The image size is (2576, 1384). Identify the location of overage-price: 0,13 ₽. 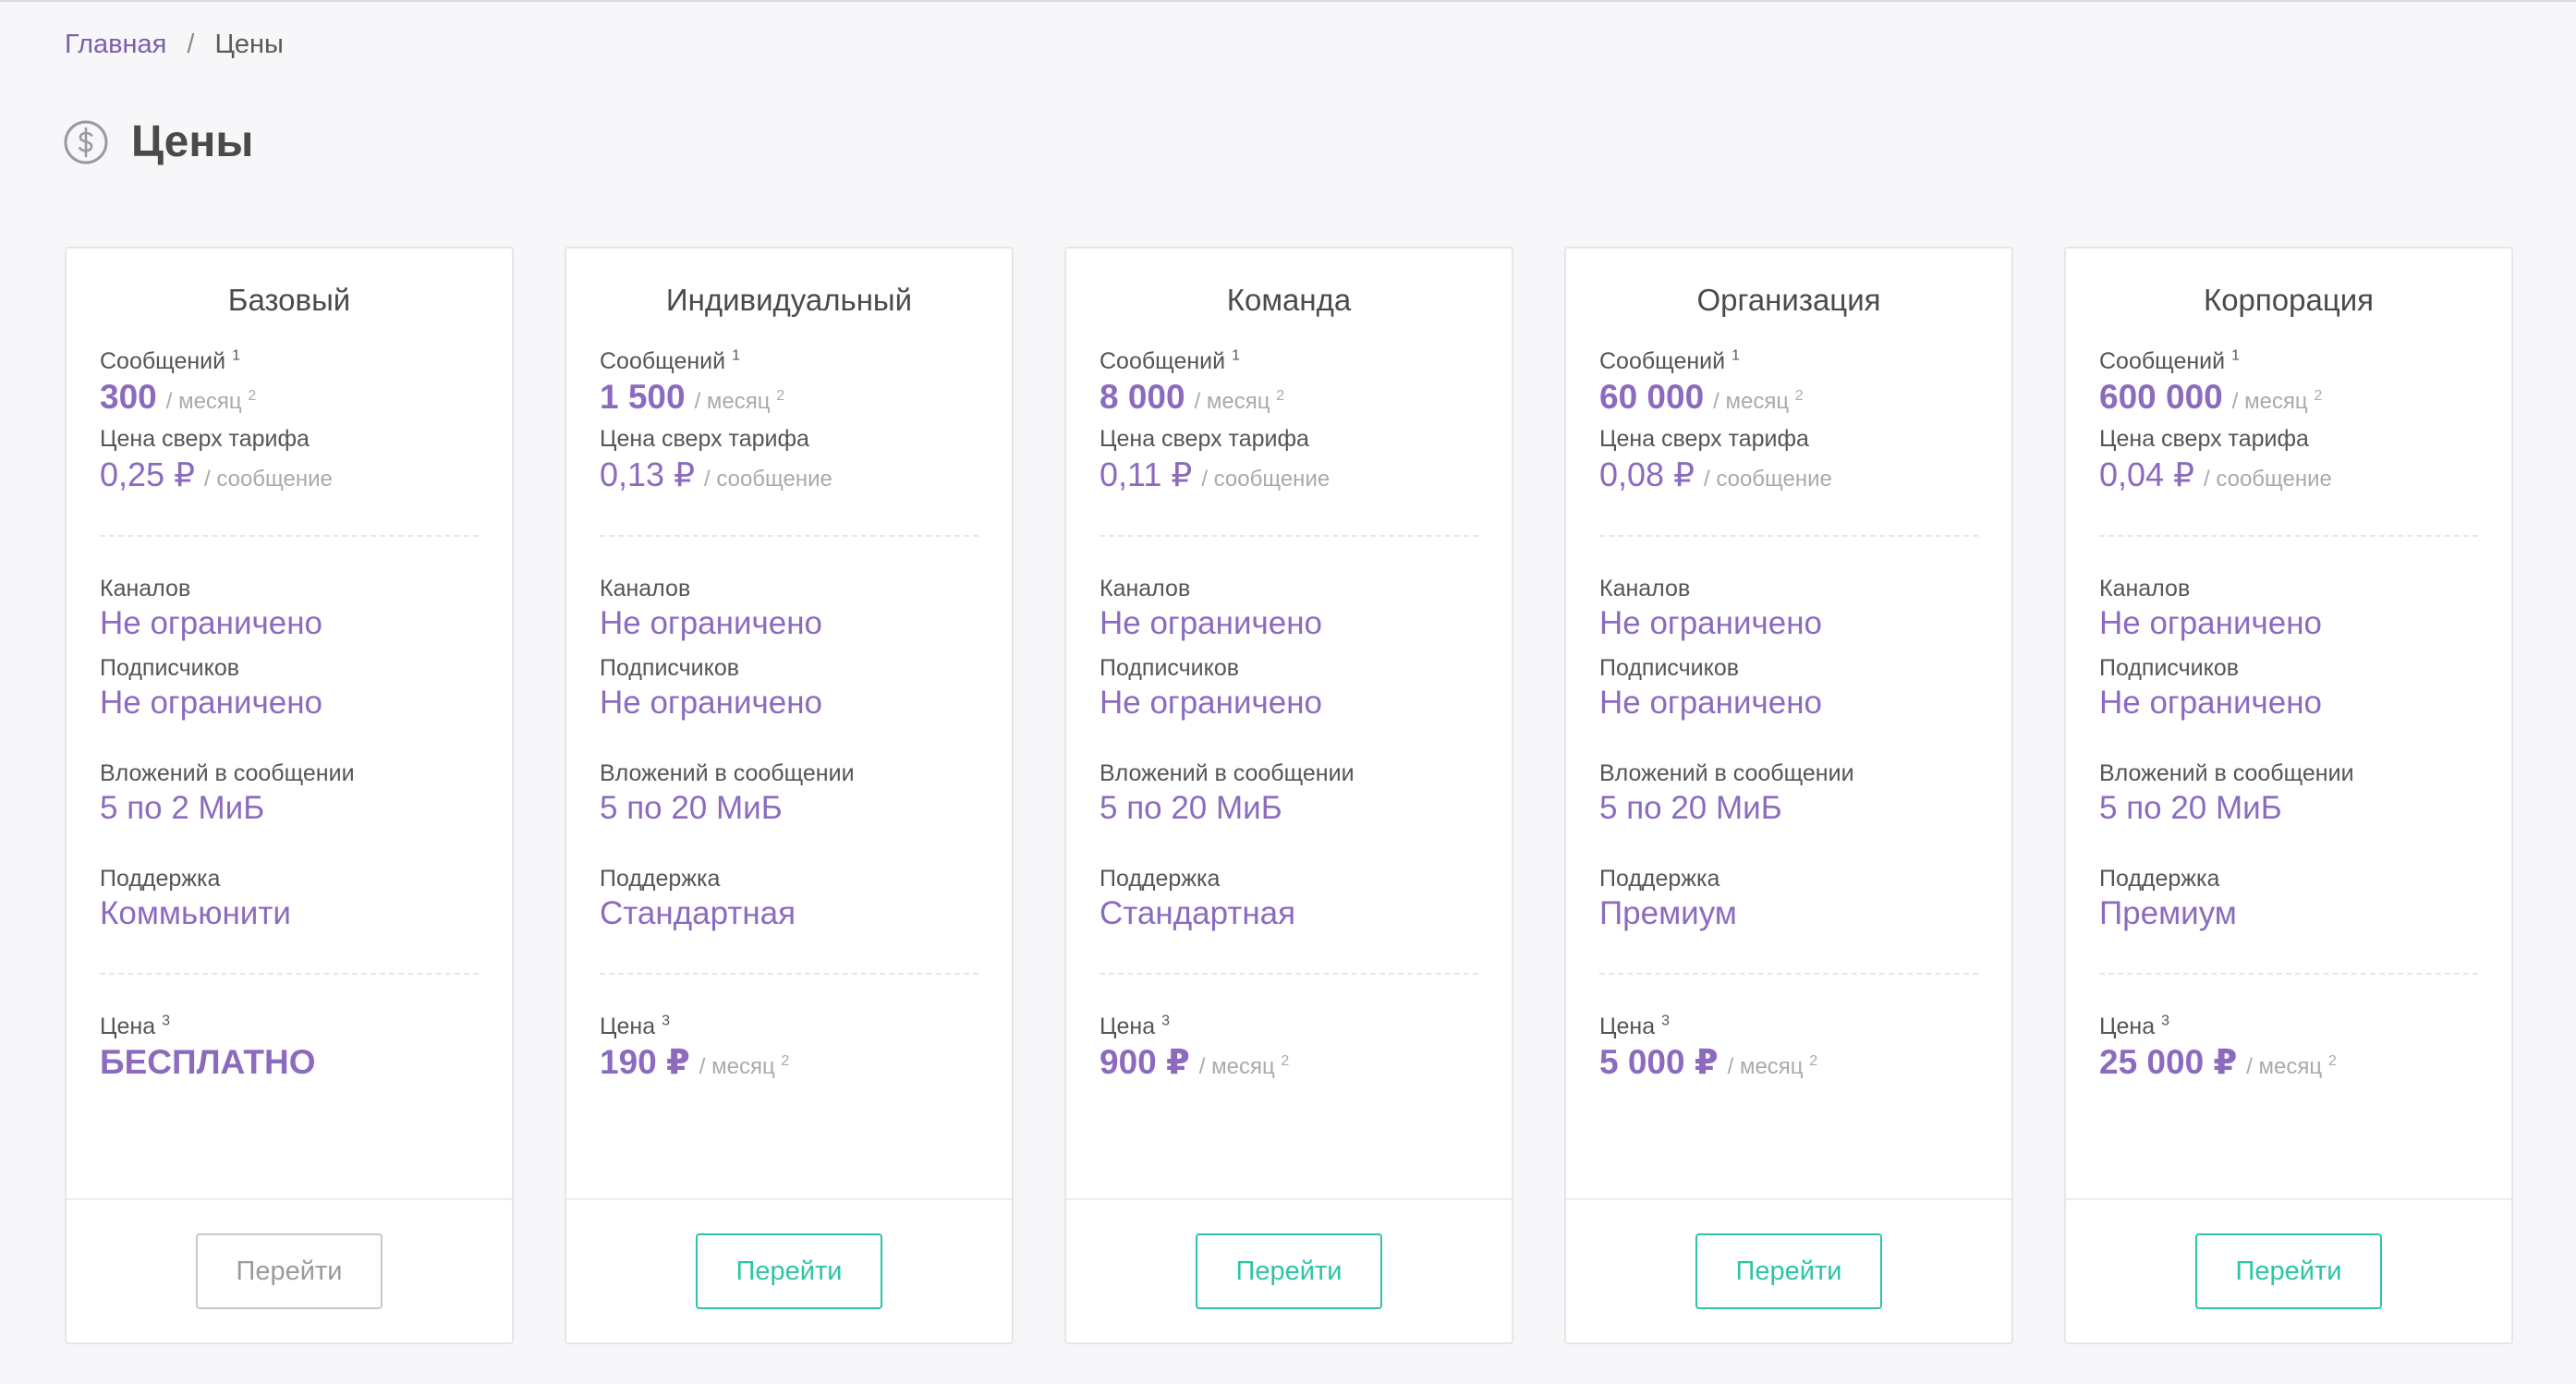
(647, 474).